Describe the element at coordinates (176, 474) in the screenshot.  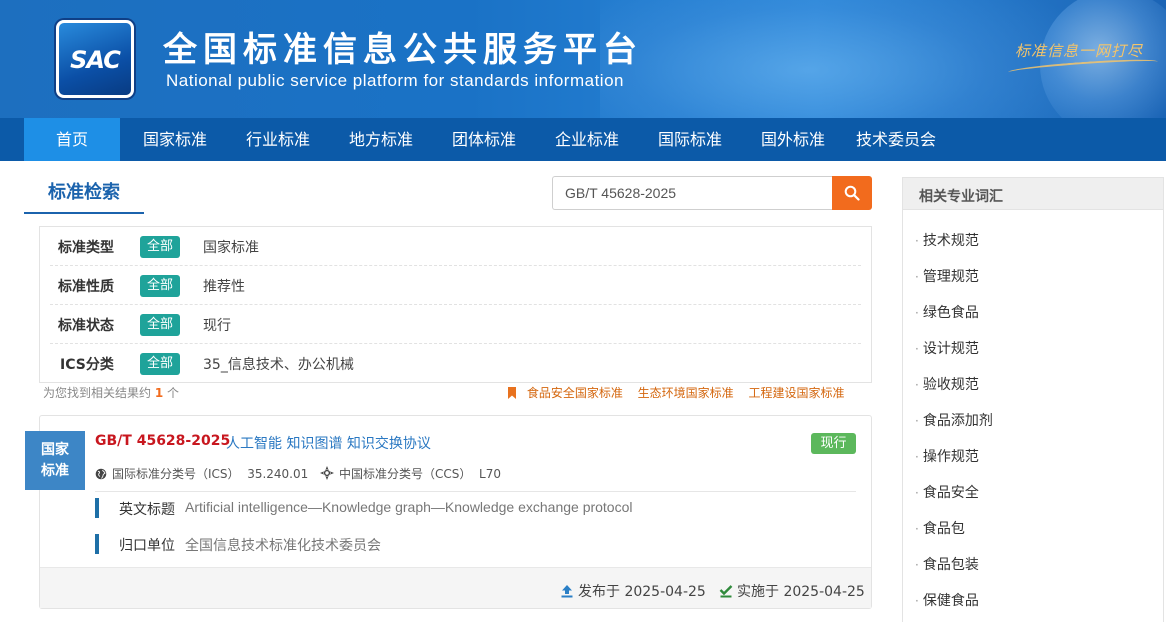
I see `ics-label: 国际标准分类号（ICS）` at that location.